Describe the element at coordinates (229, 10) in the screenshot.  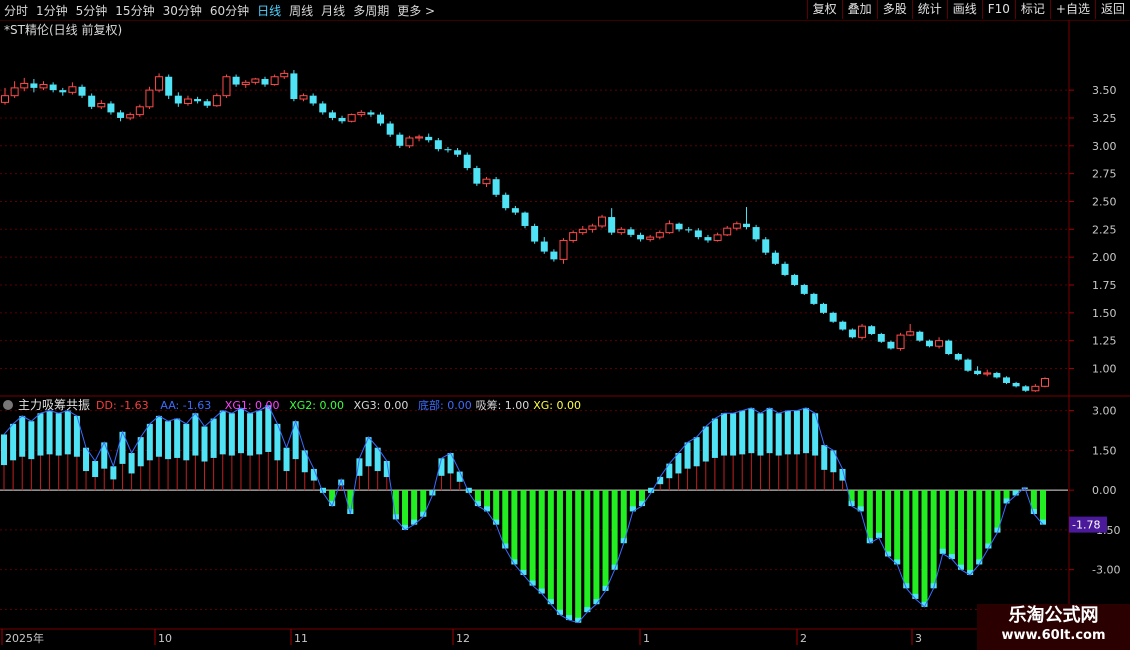
I see `period-tab-5: 60分钟` at that location.